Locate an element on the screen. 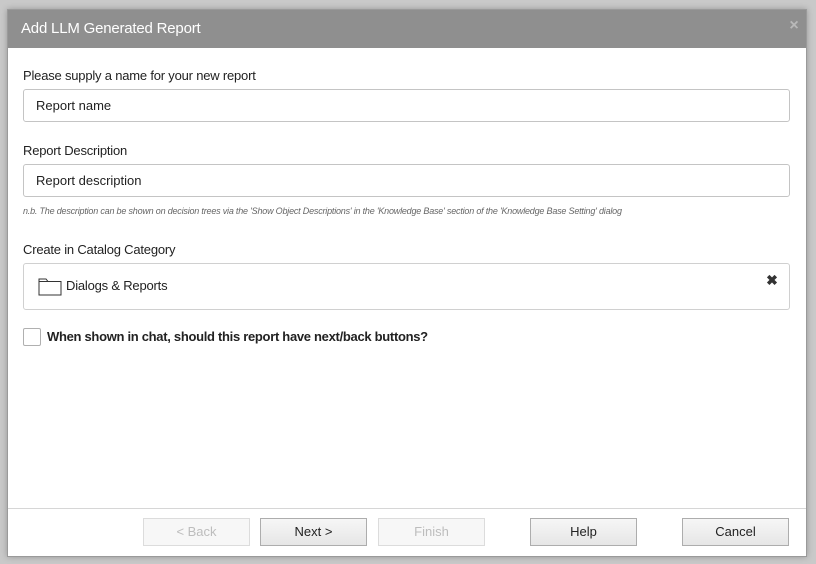 This screenshot has height=564, width=816. help-button: Help is located at coordinates (583, 532).